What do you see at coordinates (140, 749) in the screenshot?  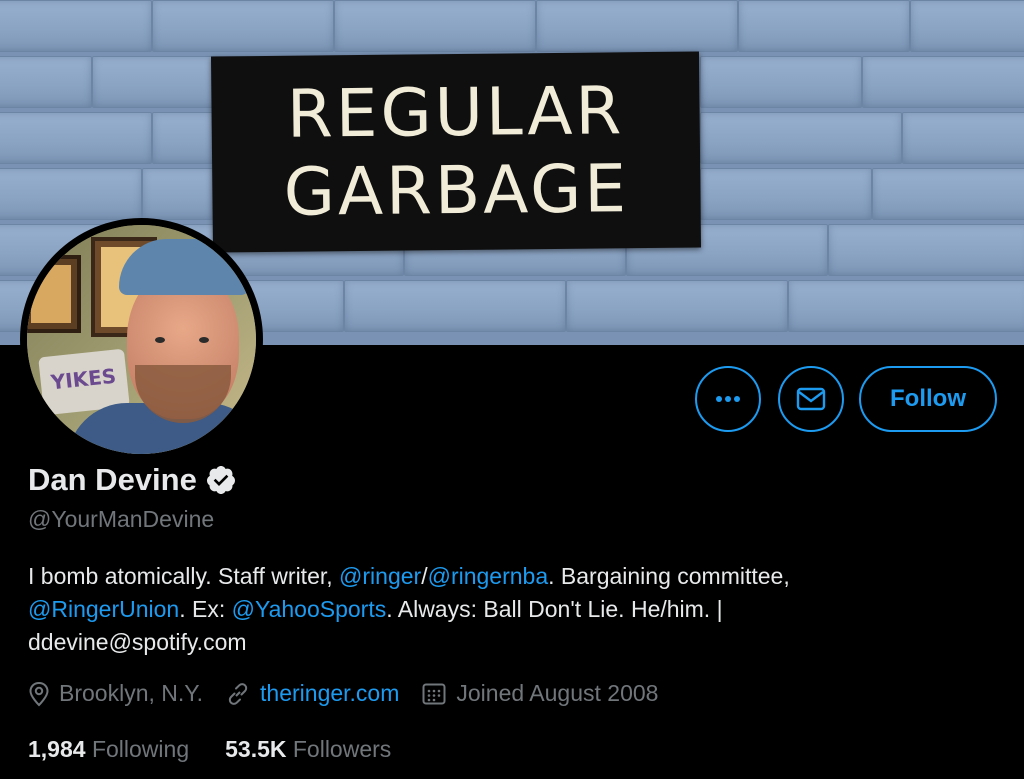 I see `following-label: Following` at bounding box center [140, 749].